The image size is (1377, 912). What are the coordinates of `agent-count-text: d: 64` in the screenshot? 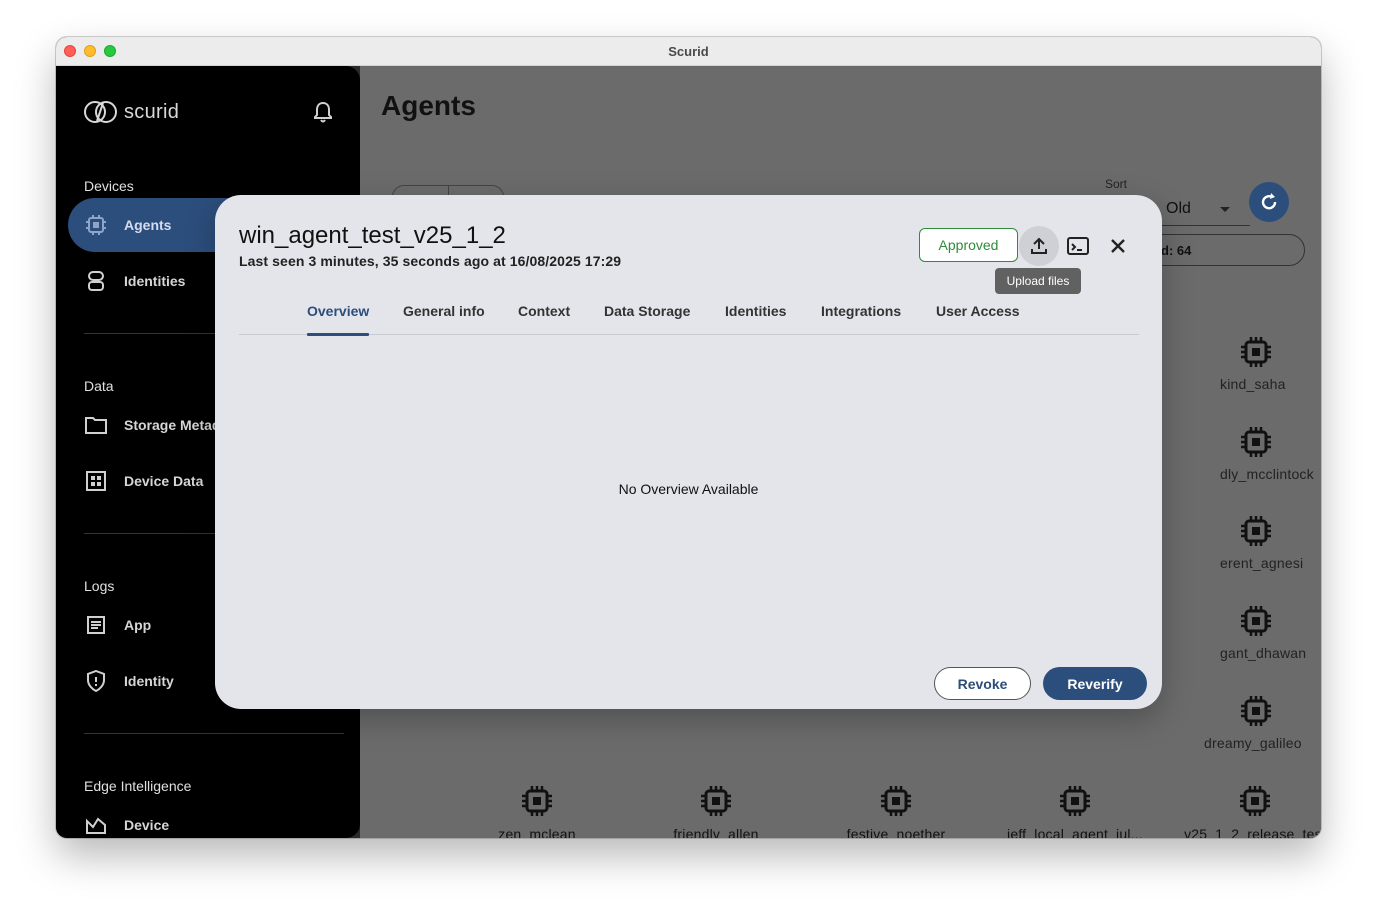 It's located at (1176, 250).